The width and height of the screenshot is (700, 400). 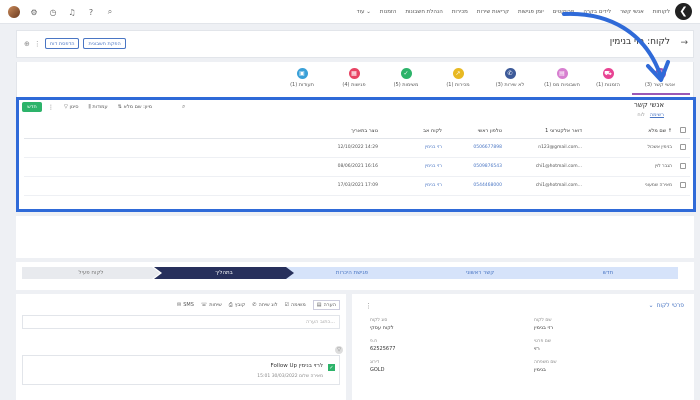 What do you see at coordinates (34, 12) in the screenshot?
I see `gear-icon: ⚙` at bounding box center [34, 12].